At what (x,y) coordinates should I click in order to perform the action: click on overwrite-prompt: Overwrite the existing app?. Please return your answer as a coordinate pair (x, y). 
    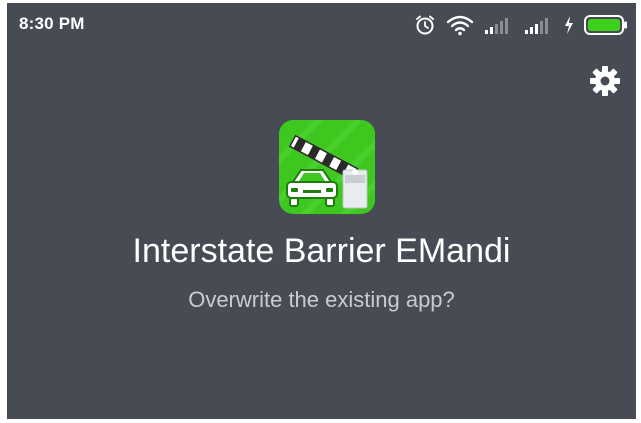
    Looking at the image, I should click on (321, 299).